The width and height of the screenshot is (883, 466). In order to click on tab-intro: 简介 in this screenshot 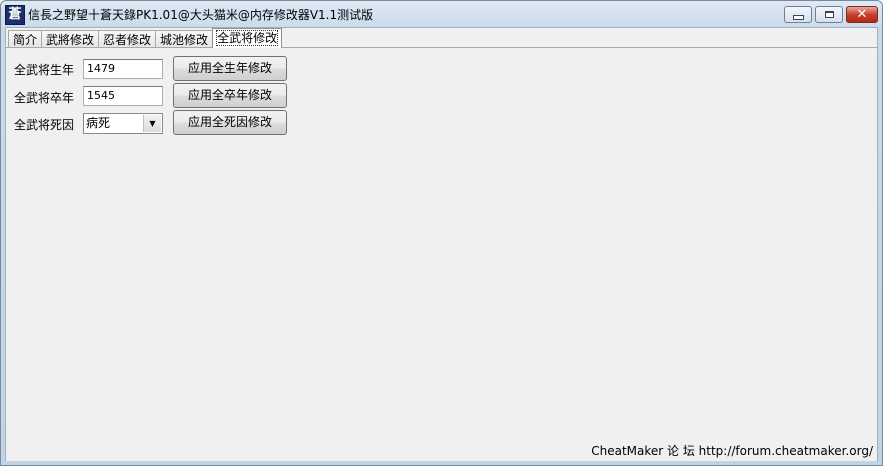, I will do `click(25, 39)`.